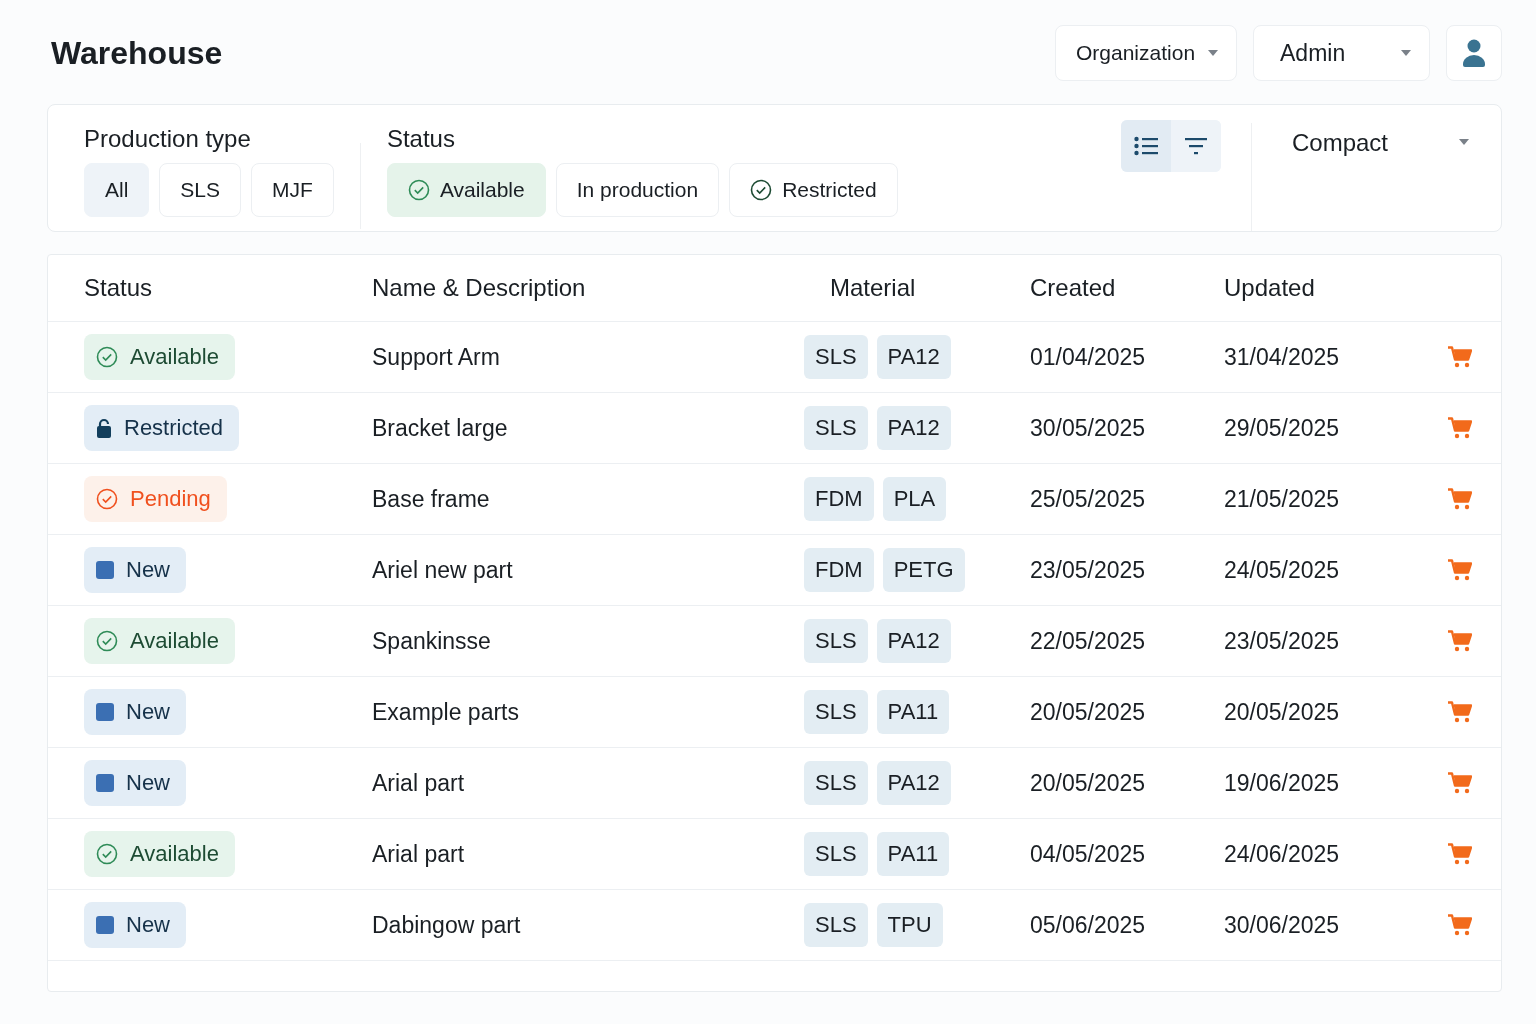 The height and width of the screenshot is (1024, 1536). What do you see at coordinates (1088, 570) in the screenshot?
I see `created-date: 23/05/2025` at bounding box center [1088, 570].